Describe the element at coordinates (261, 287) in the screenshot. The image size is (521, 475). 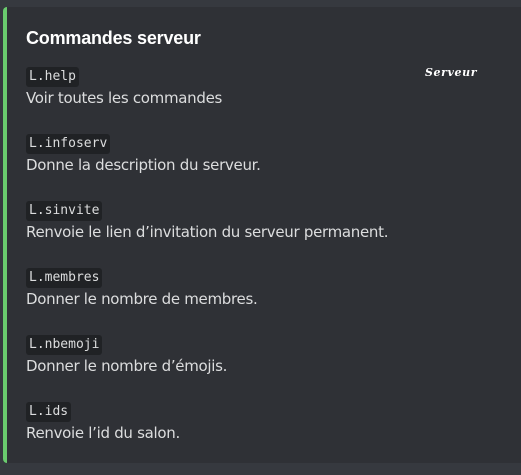
I see `command-field-membres: L.membres Donner le nombre de membres.` at that location.